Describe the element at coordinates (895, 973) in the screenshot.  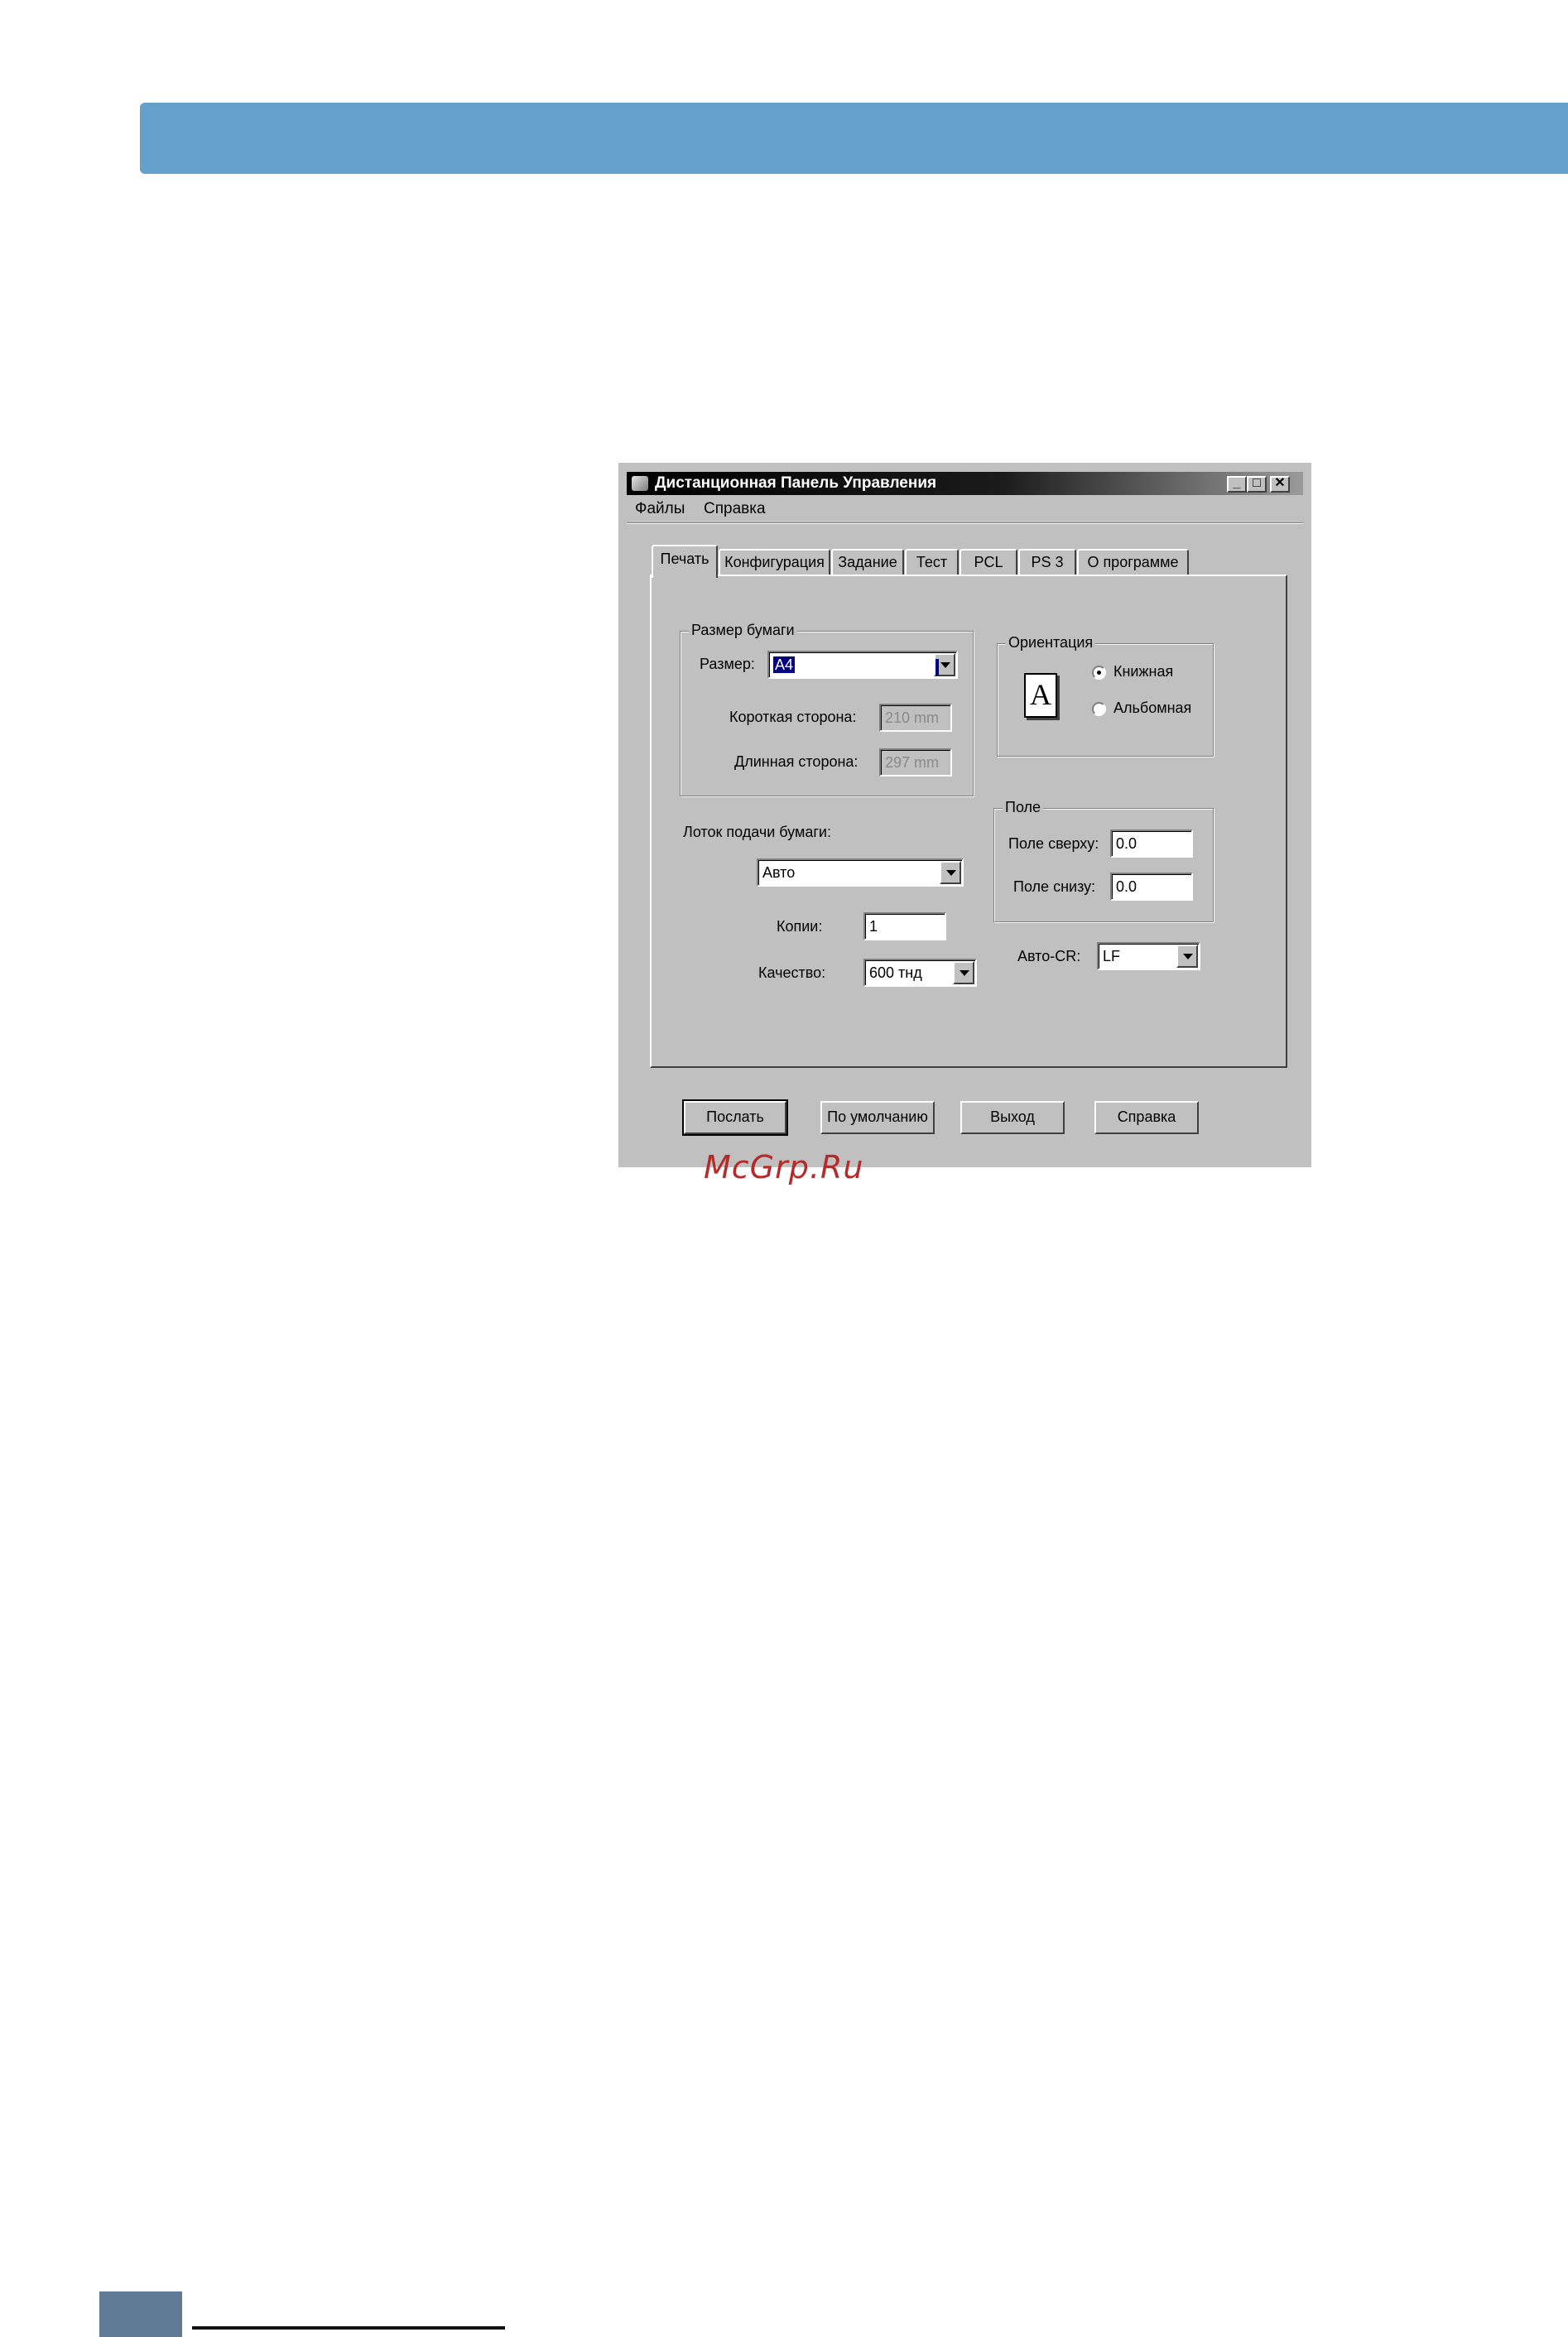
I see `quality-value: 600 тнд` at that location.